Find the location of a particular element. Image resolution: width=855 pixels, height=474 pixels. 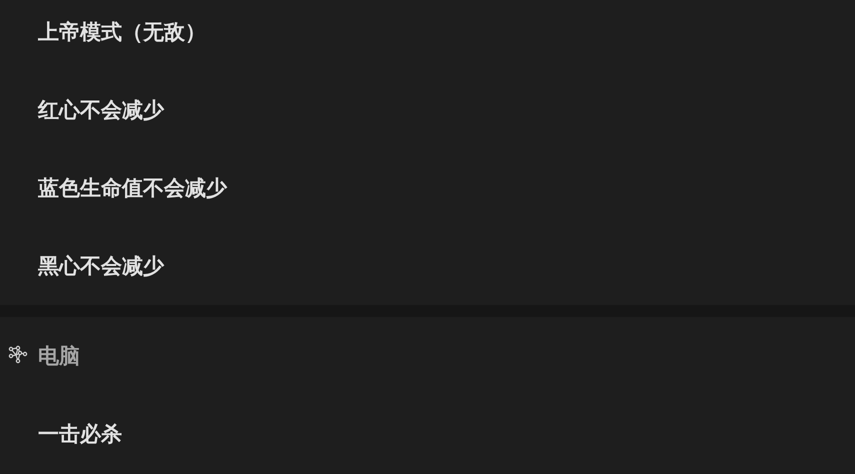

cheat-option: 红心不会减少 is located at coordinates (101, 110).